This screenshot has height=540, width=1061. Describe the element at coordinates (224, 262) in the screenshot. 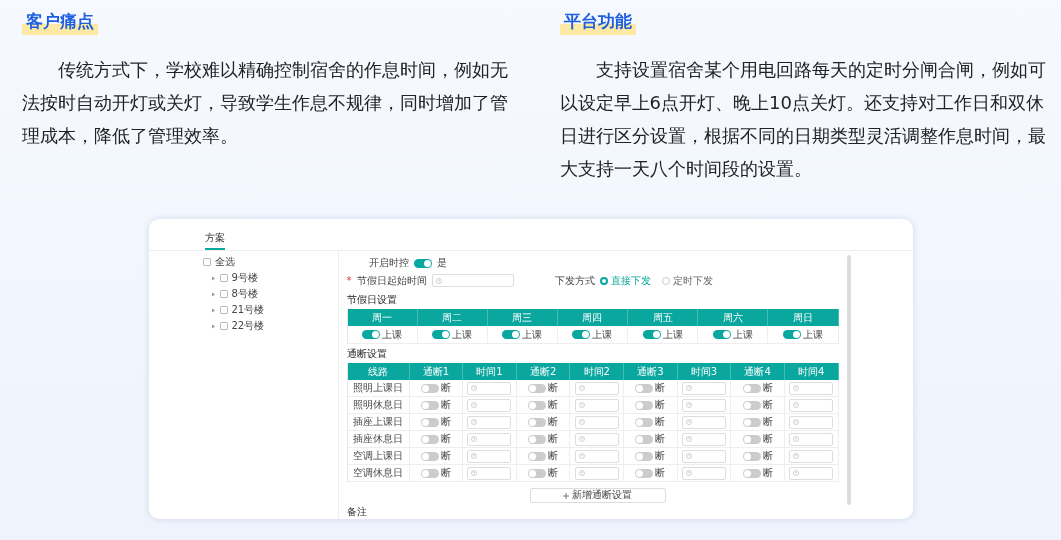

I see `tree-label: 全选` at that location.